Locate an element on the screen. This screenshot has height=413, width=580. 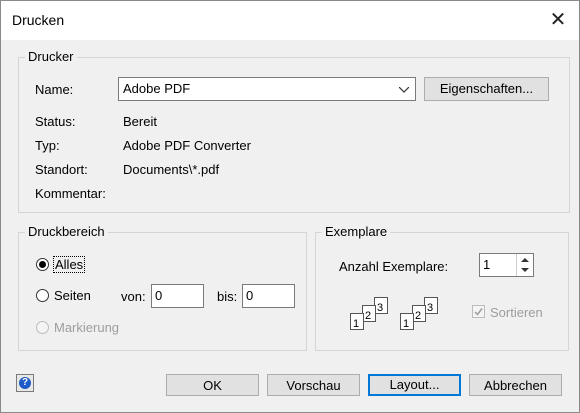
printer-name-label: Name: is located at coordinates (54, 89).